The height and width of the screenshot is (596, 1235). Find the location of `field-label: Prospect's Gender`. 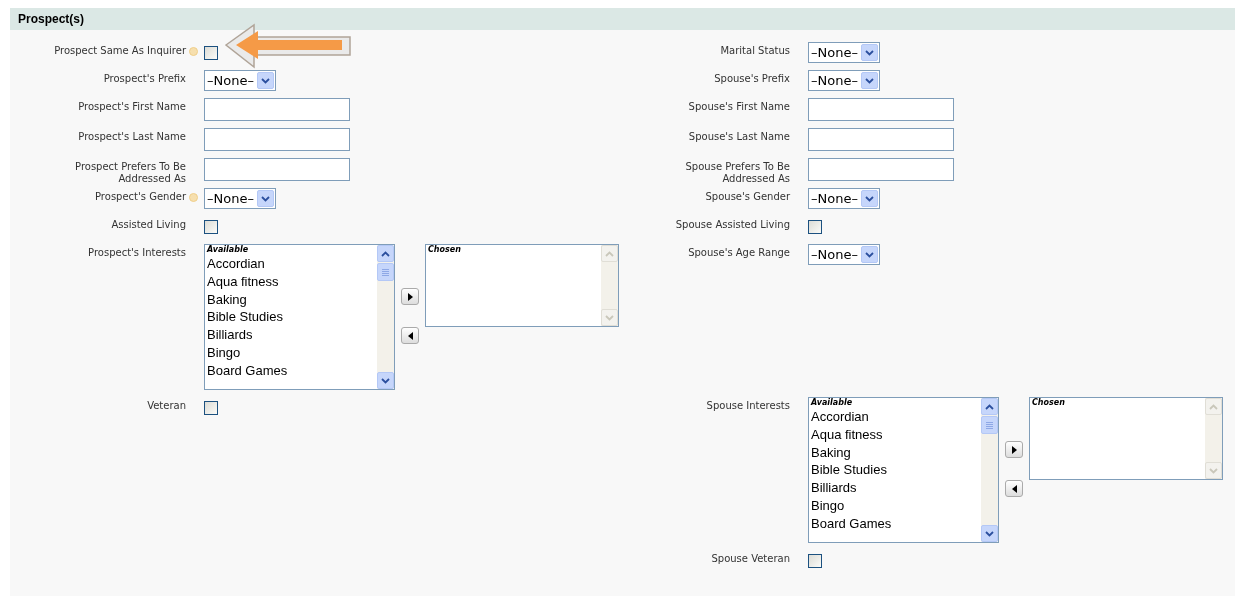

field-label: Prospect's Gender is located at coordinates (140, 197).